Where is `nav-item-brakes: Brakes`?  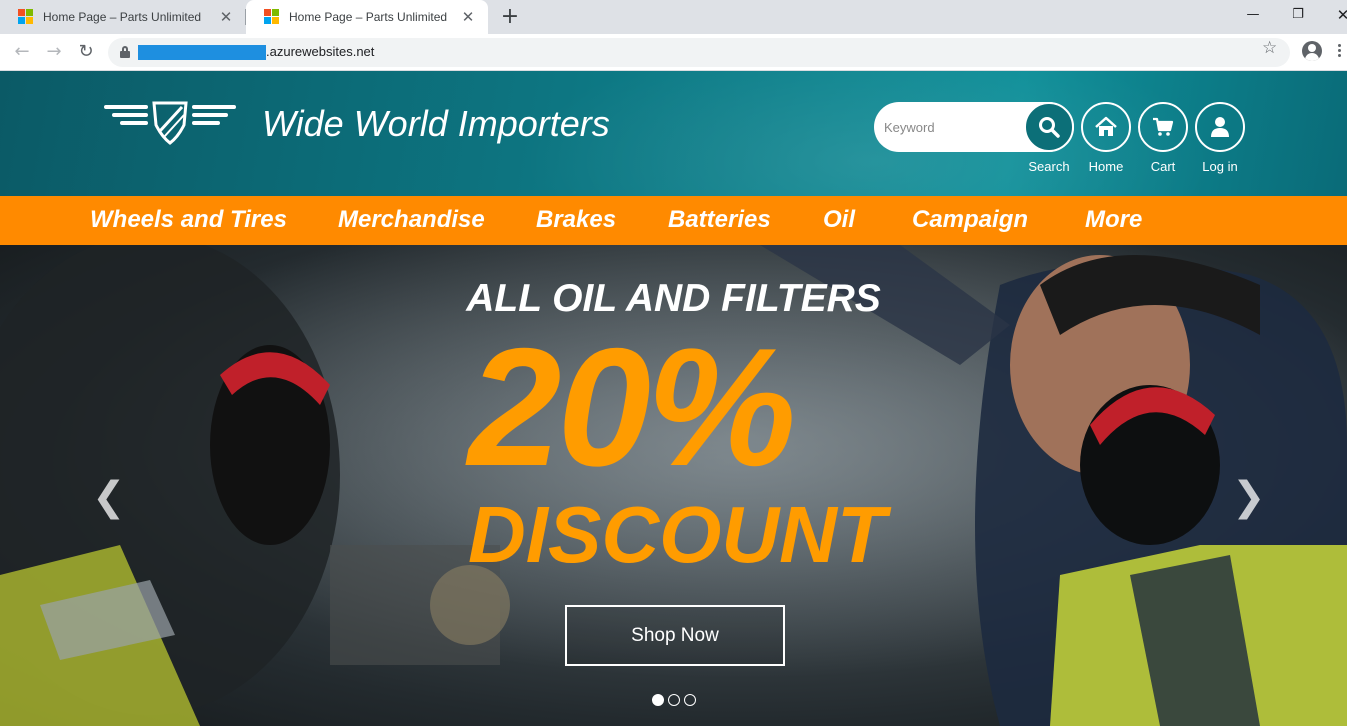
nav-item-brakes: Brakes is located at coordinates (576, 220).